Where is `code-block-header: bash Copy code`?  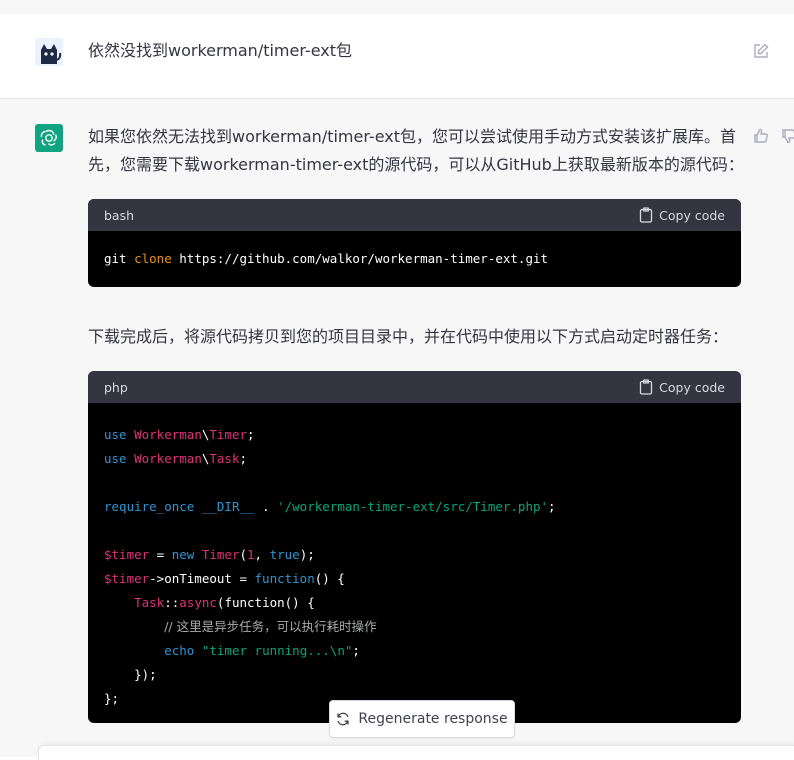
code-block-header: bash Copy code is located at coordinates (414, 215).